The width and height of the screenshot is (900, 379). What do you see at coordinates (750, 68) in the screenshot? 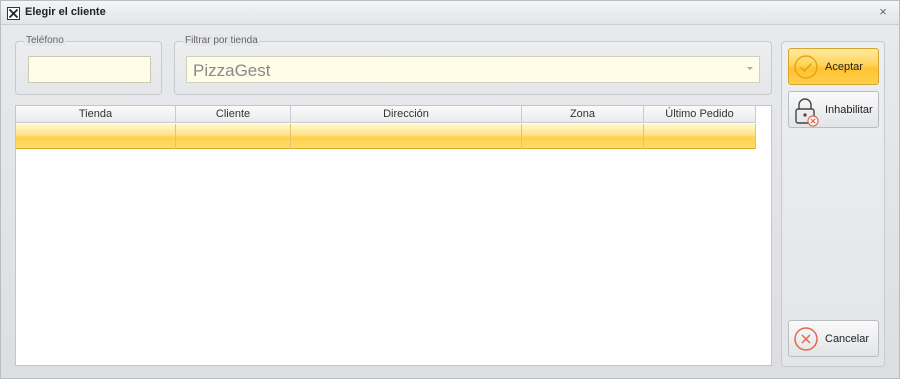
I see `chevron-down-icon` at bounding box center [750, 68].